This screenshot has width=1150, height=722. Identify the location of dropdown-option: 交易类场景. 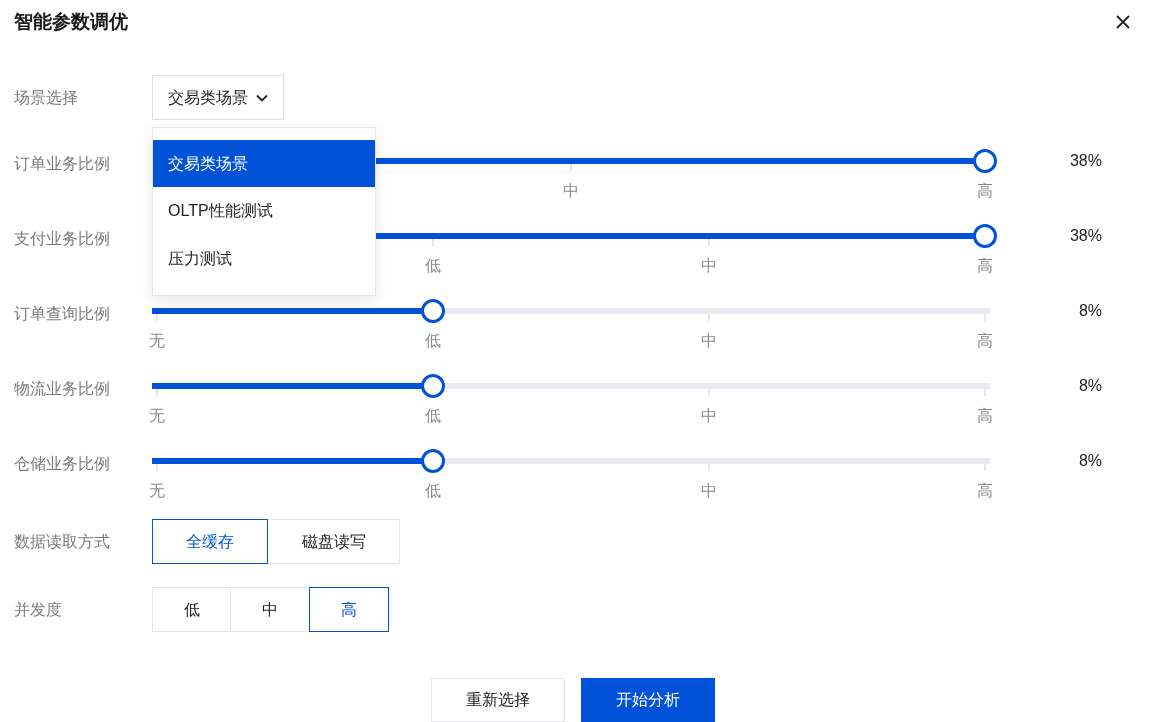
(264, 163).